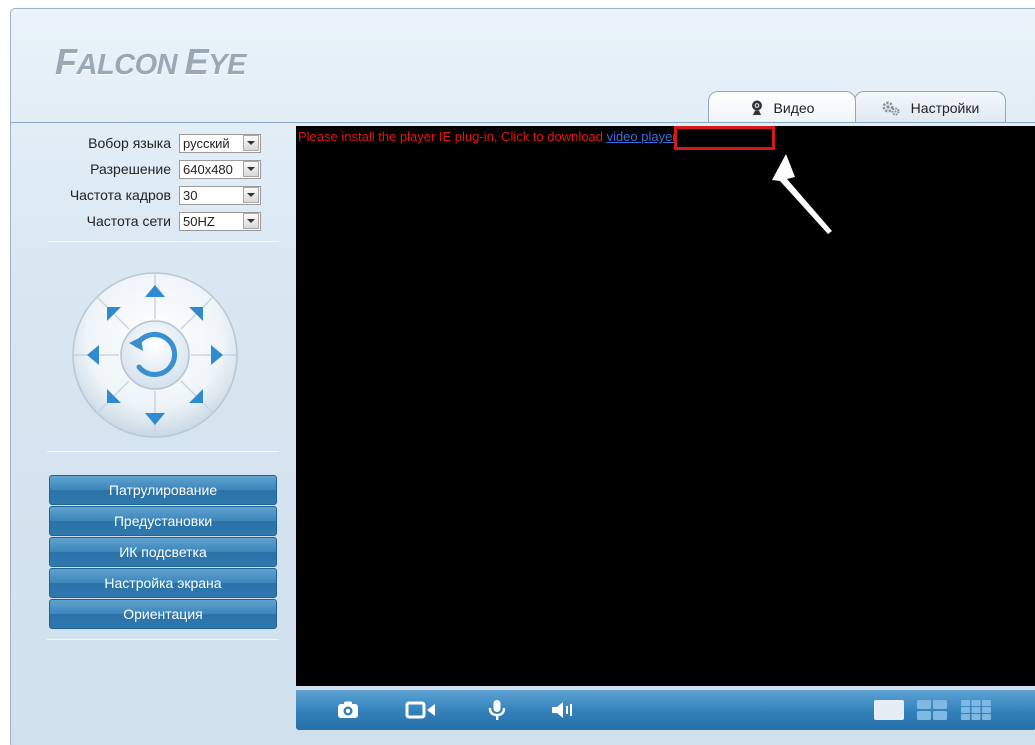 The width and height of the screenshot is (1035, 745). What do you see at coordinates (199, 221) in the screenshot?
I see `netfreq-value: 50HZ` at bounding box center [199, 221].